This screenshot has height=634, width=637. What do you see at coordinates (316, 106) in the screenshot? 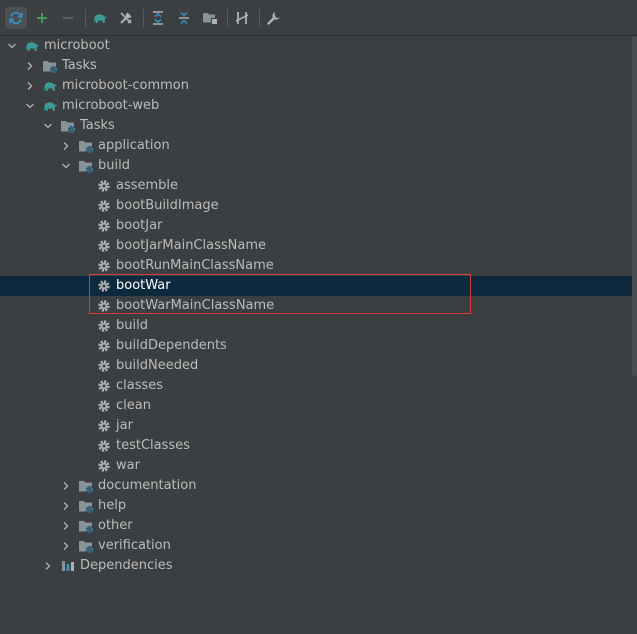
I see `tree-node-microboot-web: microboot-web` at bounding box center [316, 106].